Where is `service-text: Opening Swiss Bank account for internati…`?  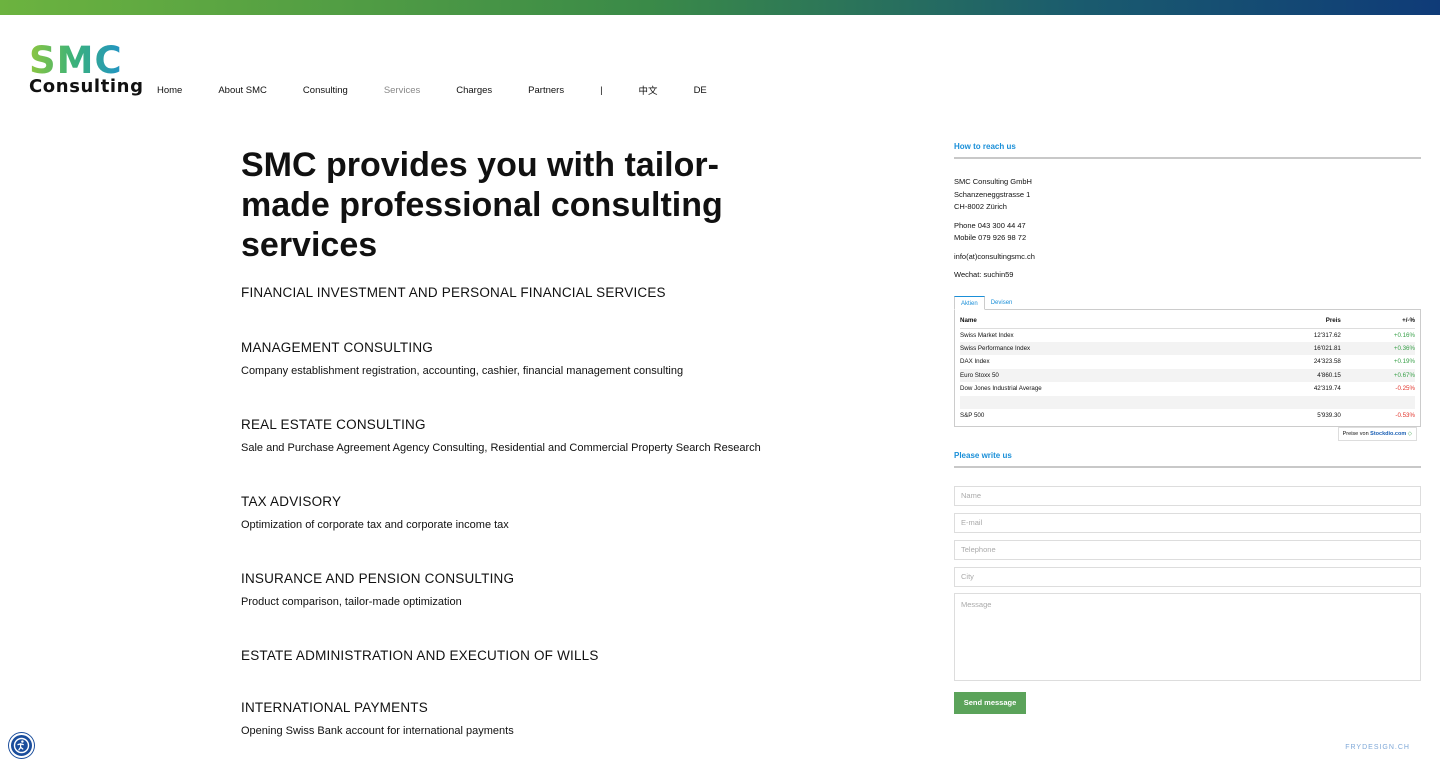
service-text: Opening Swiss Bank account for internati… is located at coordinates (377, 731).